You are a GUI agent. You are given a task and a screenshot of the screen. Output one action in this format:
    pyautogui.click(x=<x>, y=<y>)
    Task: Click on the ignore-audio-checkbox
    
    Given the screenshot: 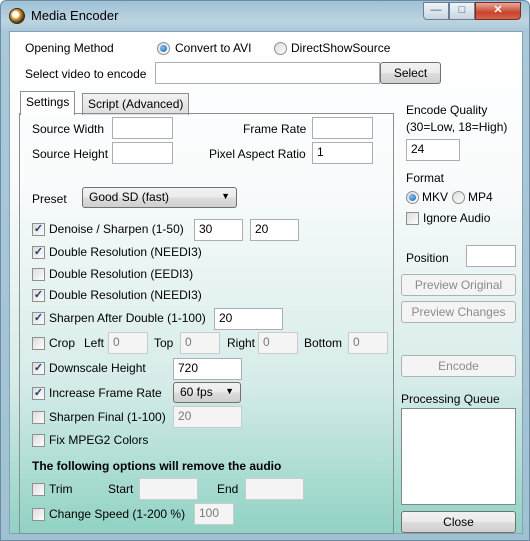 What is the action you would take?
    pyautogui.click(x=412, y=218)
    